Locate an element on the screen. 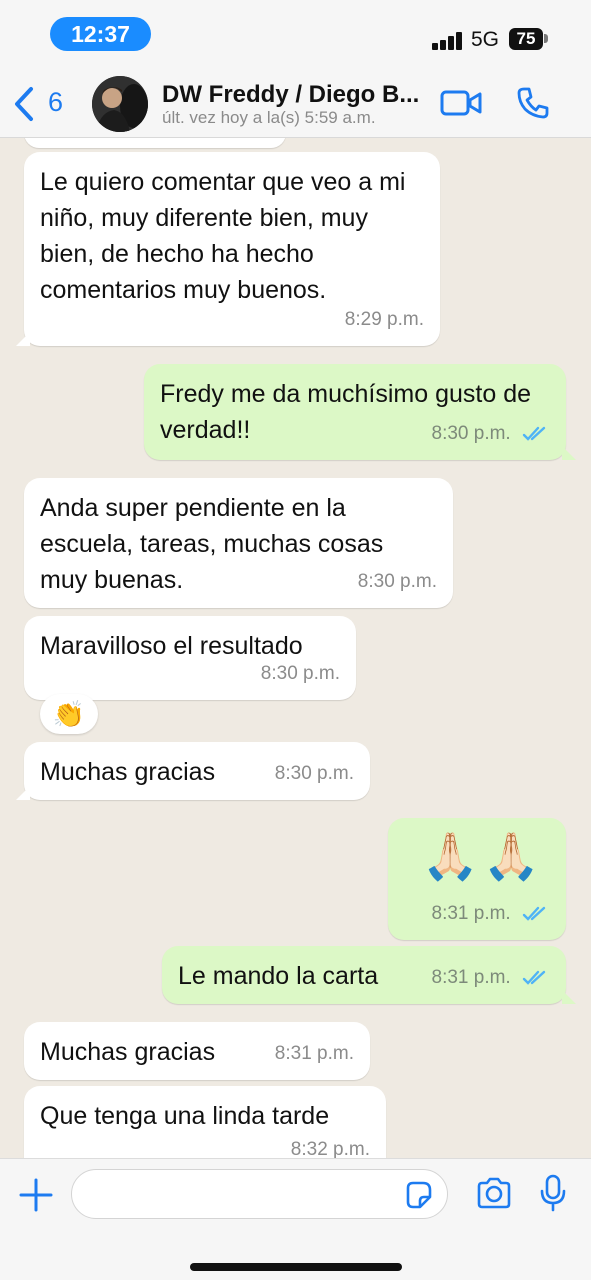 The height and width of the screenshot is (1280, 591). chevron-left-icon is located at coordinates (24, 104).